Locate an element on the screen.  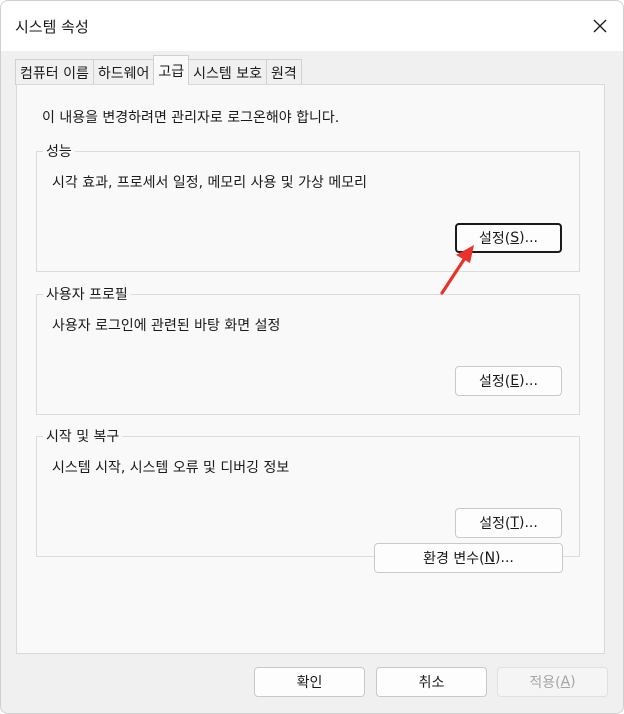
user-profiles-description: 사용자 로그인에 관련된 바탕 화면 설정 is located at coordinates (166, 326).